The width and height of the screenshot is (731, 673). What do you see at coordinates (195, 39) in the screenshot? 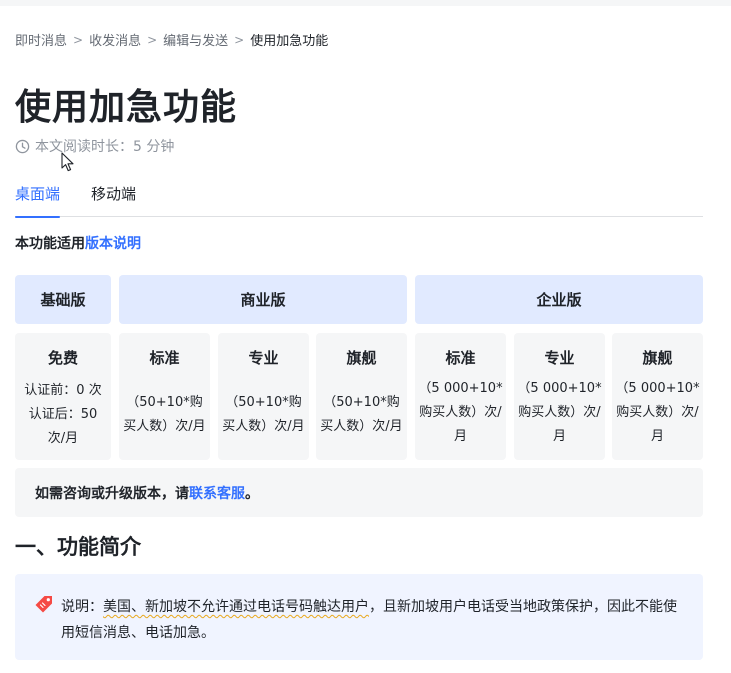
I see `breadcrumb-item-edit-send: 编辑与发送` at bounding box center [195, 39].